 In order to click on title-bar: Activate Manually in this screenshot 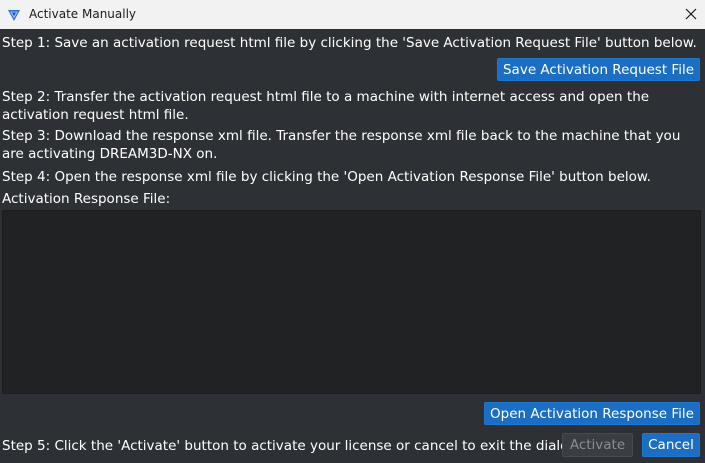, I will do `click(352, 14)`.